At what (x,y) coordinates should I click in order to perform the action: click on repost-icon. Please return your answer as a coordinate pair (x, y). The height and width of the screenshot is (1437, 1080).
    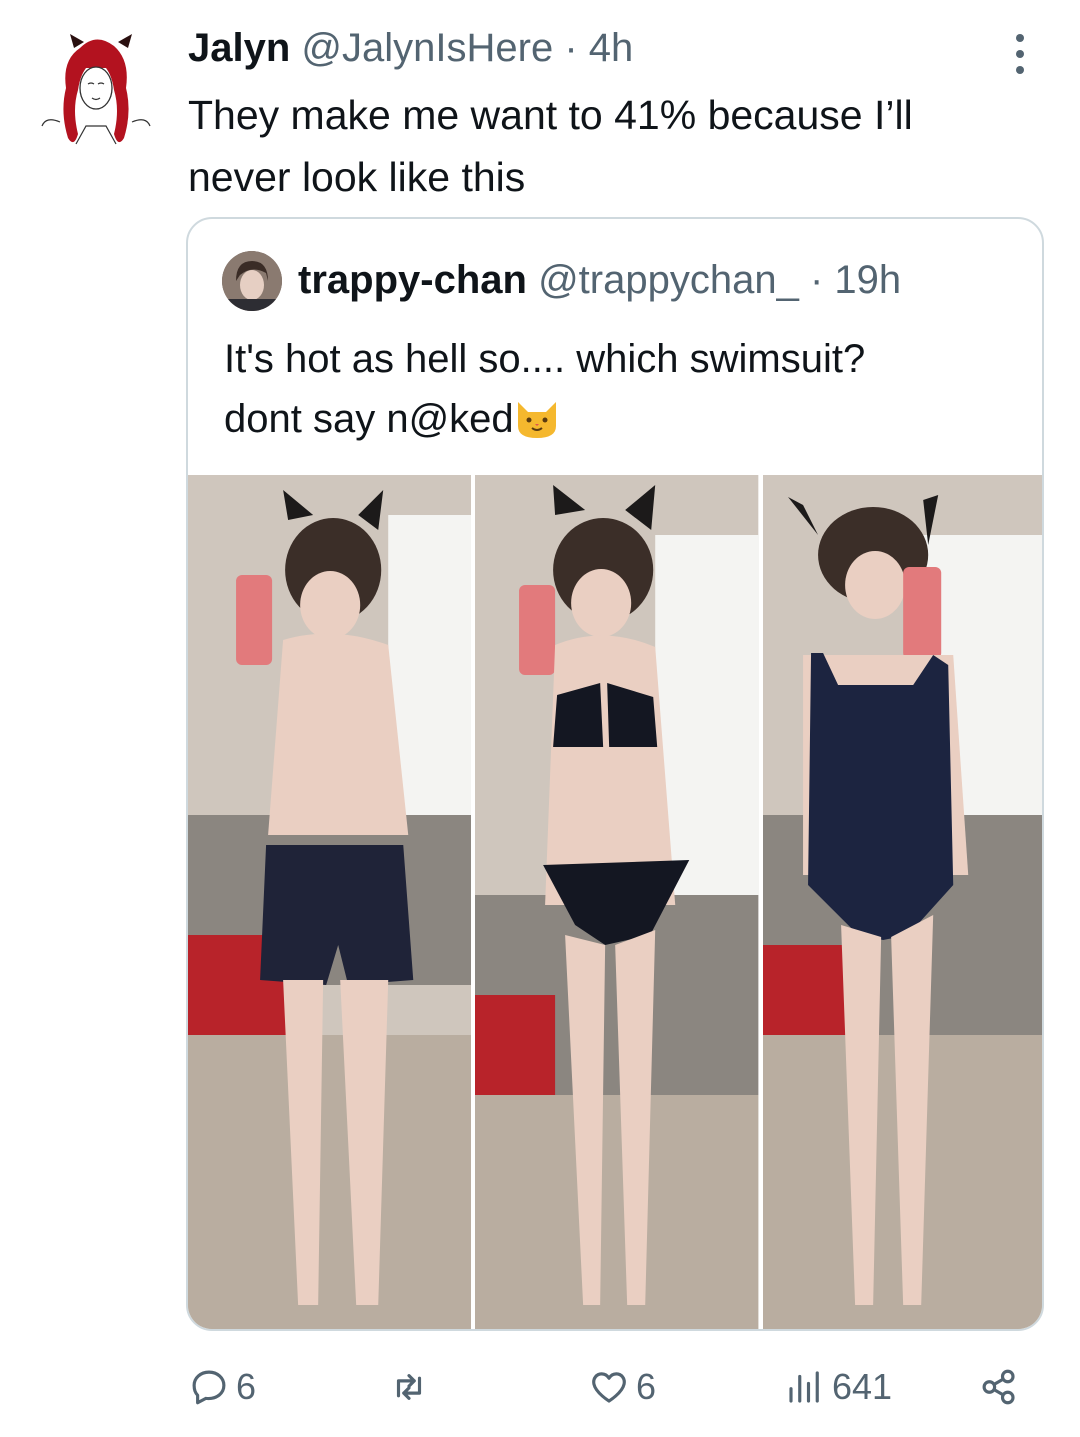
    Looking at the image, I should click on (409, 1387).